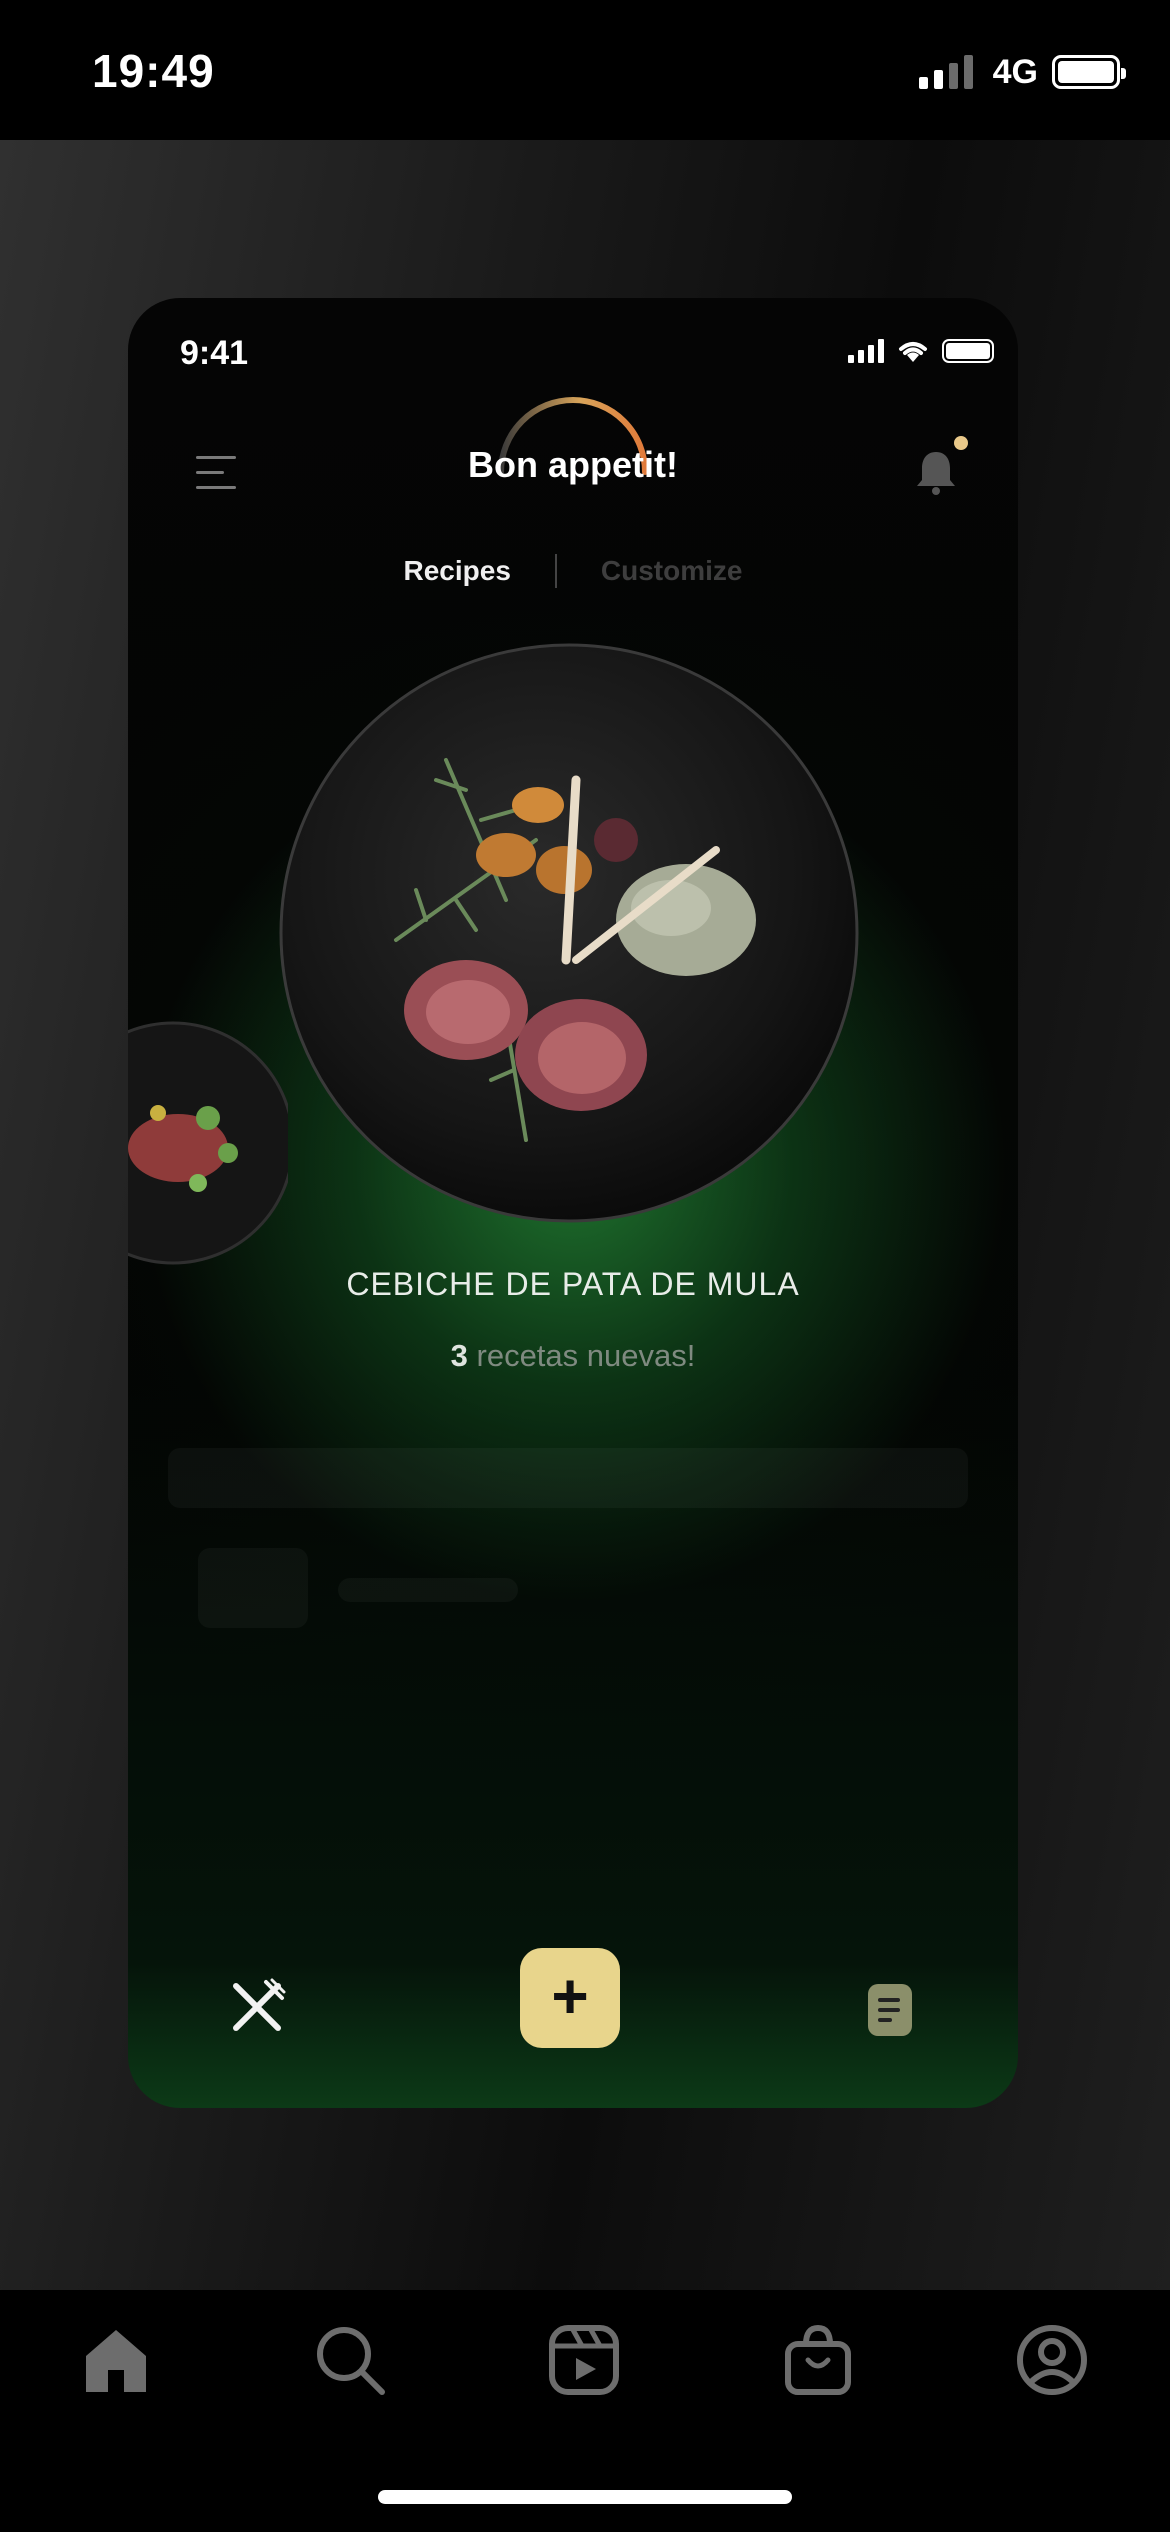  I want to click on status-indicators: 4G, so click(1022, 72).